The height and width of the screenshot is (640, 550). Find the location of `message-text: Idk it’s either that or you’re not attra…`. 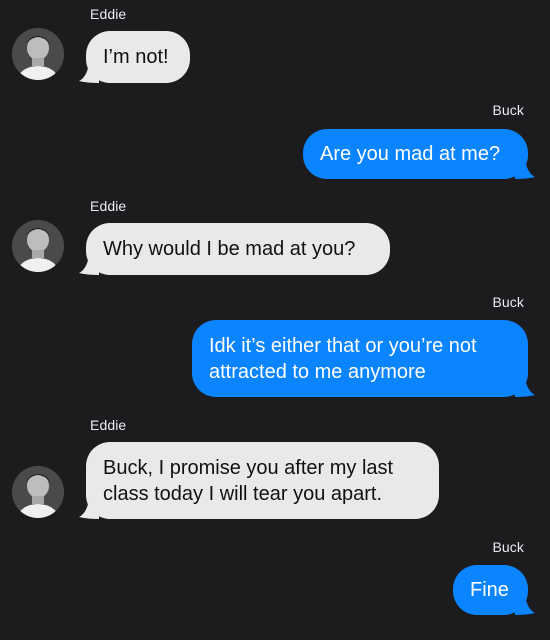

message-text: Idk it’s either that or you’re not attra… is located at coordinates (343, 358).